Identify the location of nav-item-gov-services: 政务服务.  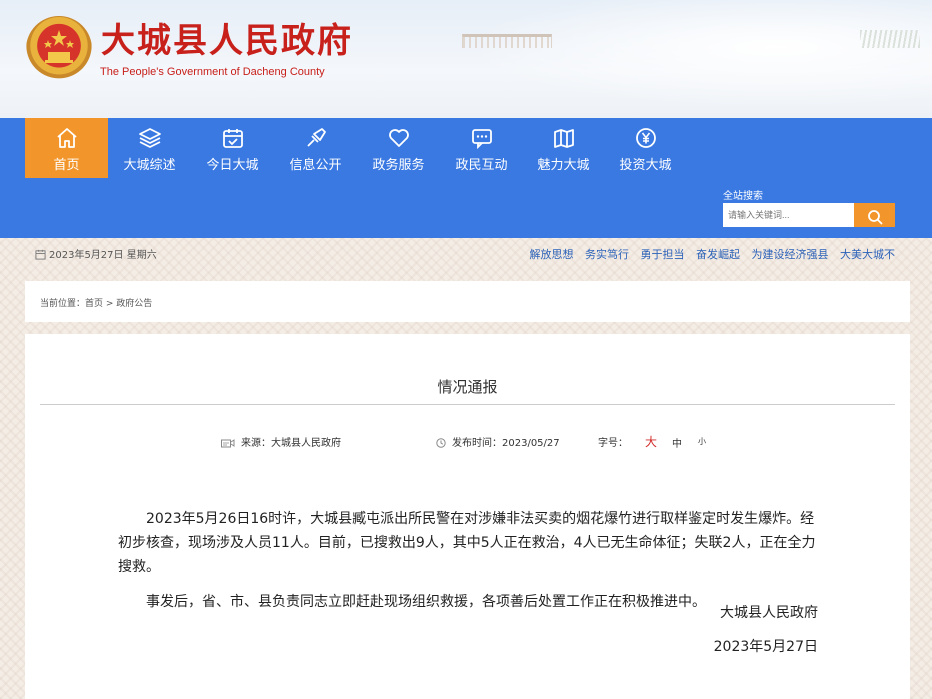
(398, 148).